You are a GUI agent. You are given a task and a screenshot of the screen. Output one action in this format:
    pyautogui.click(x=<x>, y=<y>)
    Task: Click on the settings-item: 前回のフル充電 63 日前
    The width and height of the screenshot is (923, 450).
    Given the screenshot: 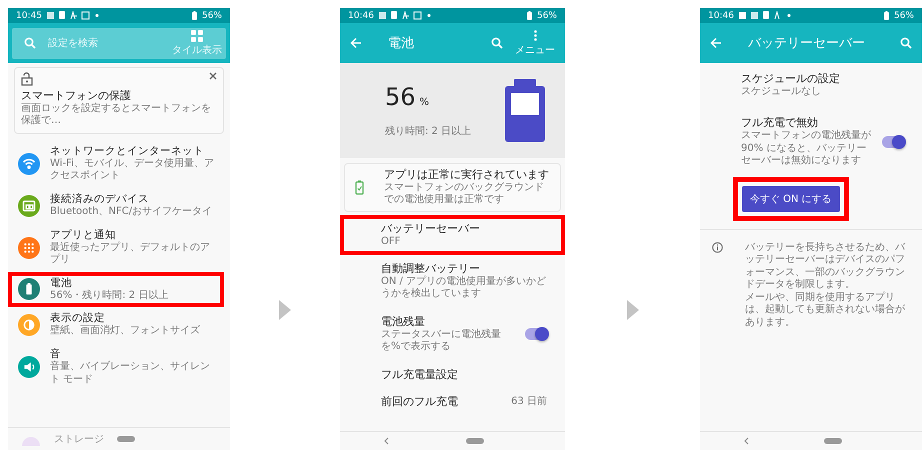 What is the action you would take?
    pyautogui.click(x=452, y=402)
    